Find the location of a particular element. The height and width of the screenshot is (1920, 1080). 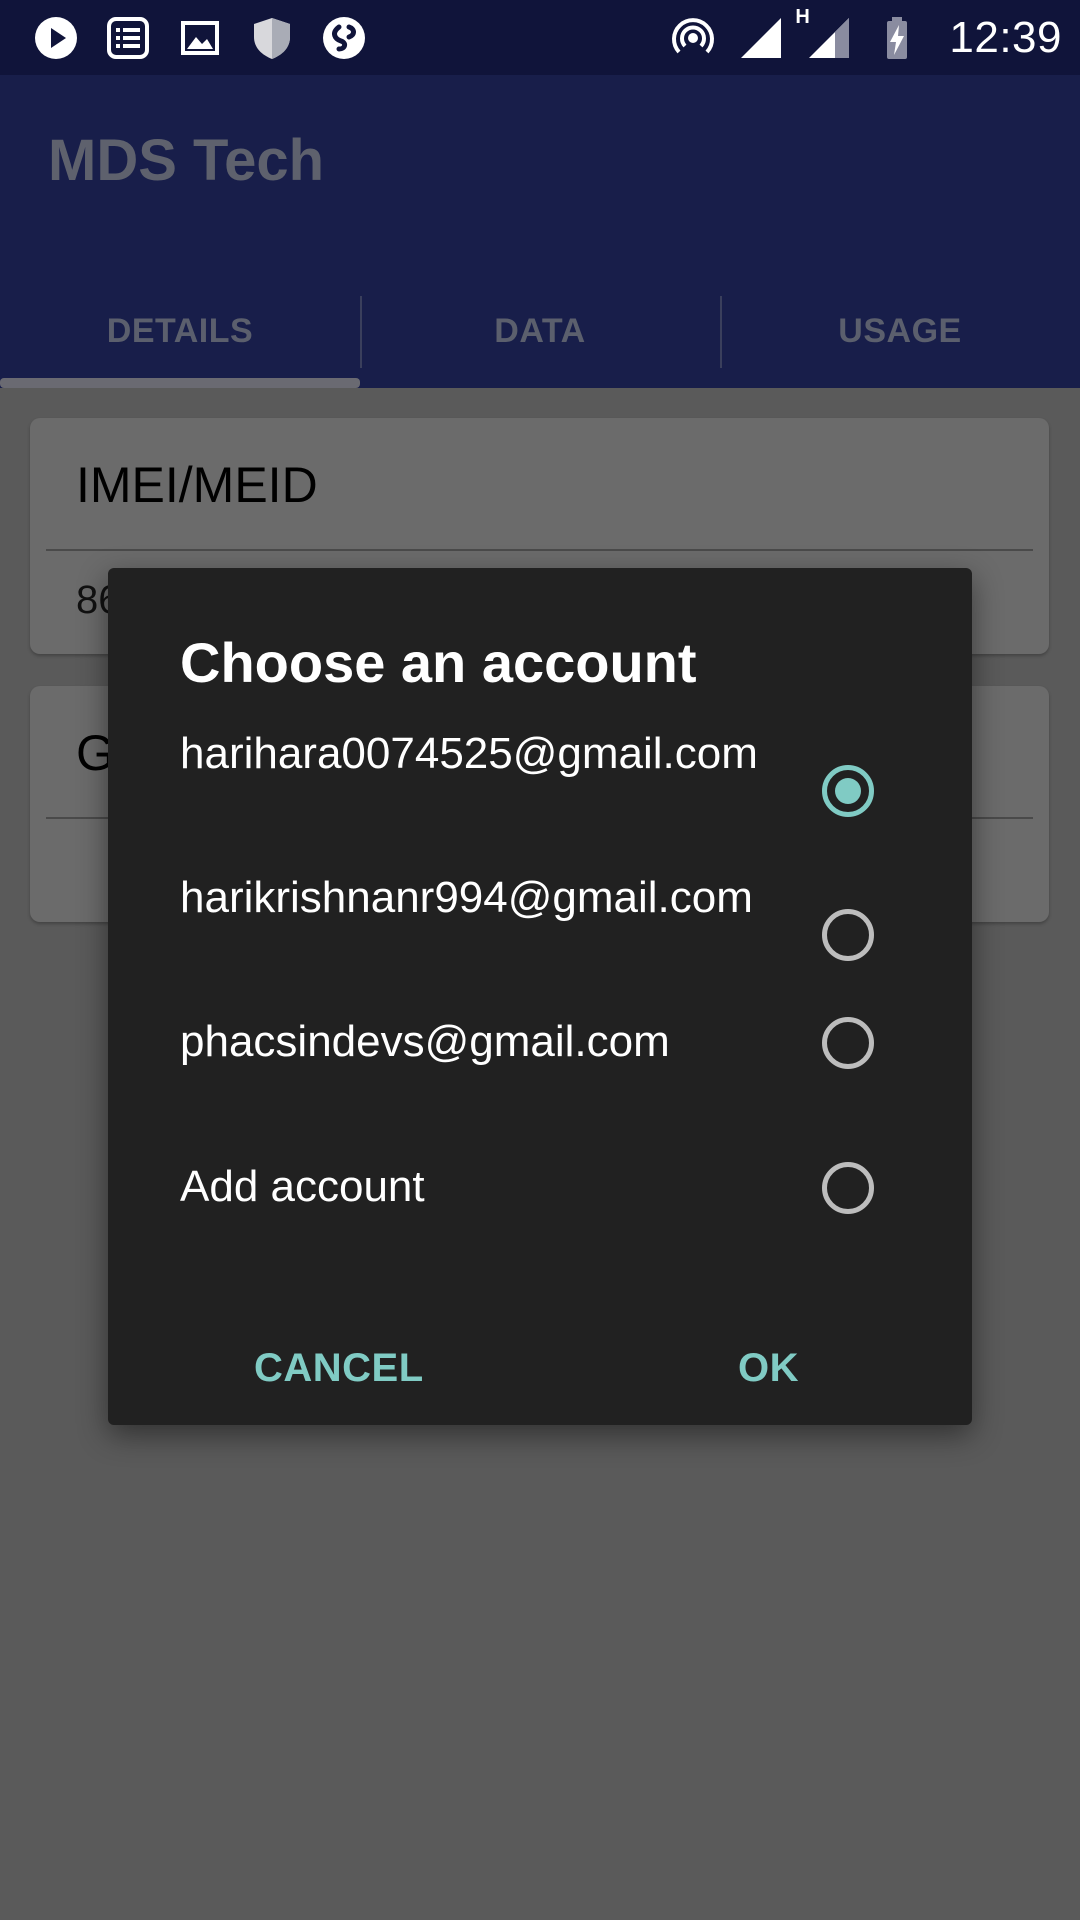

dialog-actions: CANCEL OK is located at coordinates (540, 1368).